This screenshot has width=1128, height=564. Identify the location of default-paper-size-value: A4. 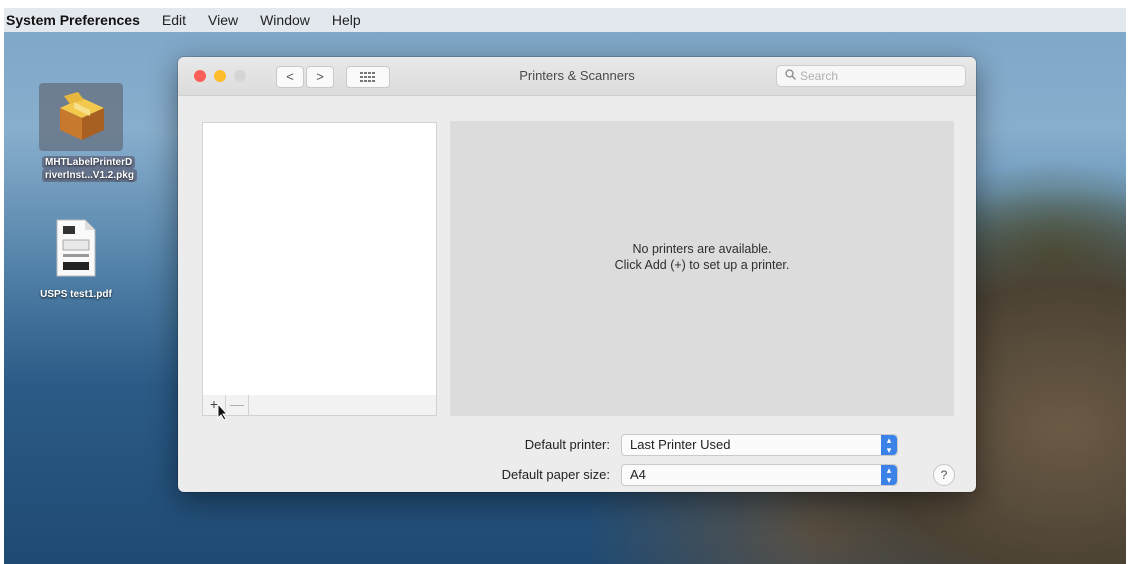
(638, 474).